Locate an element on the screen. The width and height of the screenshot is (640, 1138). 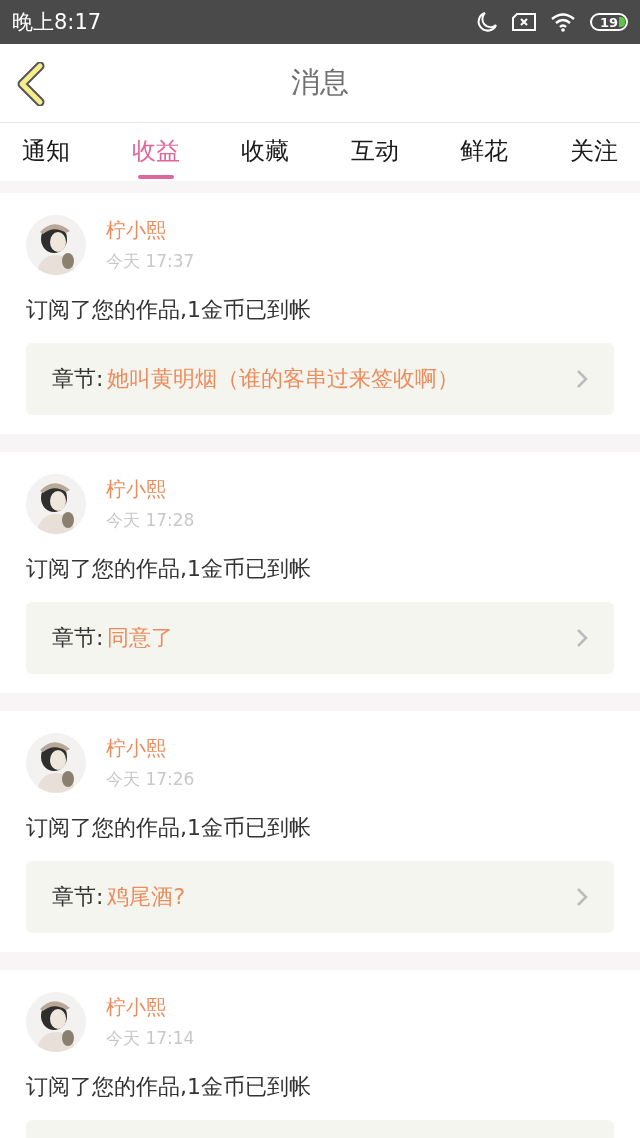
chapter-link: 章节: 同意了 is located at coordinates (320, 638).